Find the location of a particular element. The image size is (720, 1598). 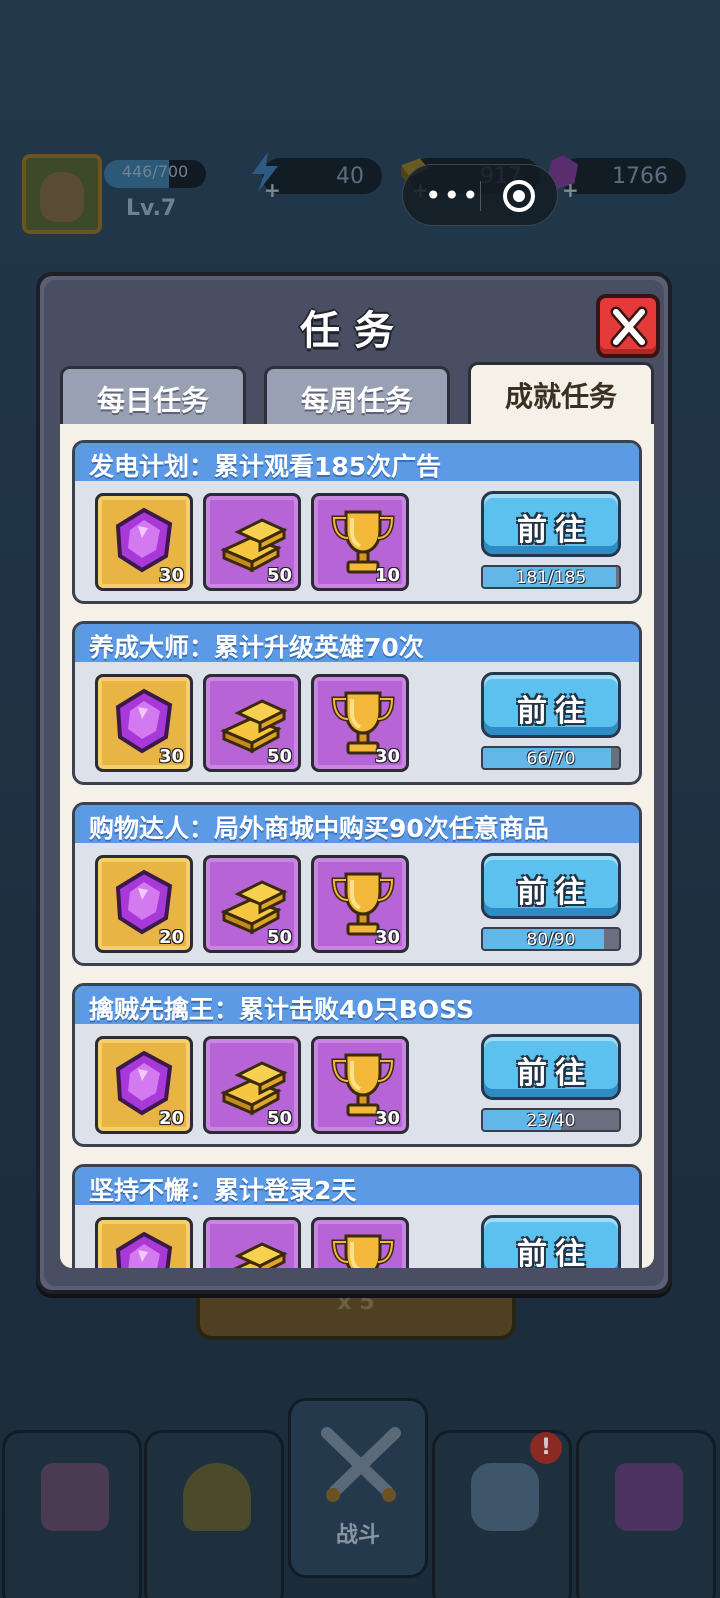

task-progress-bar: 23/40 is located at coordinates (551, 1120).